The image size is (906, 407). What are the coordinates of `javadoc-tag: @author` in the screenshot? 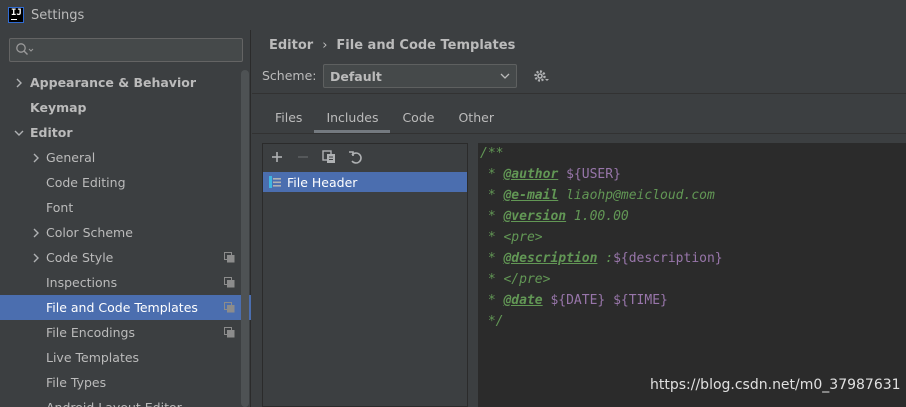 It's located at (531, 174).